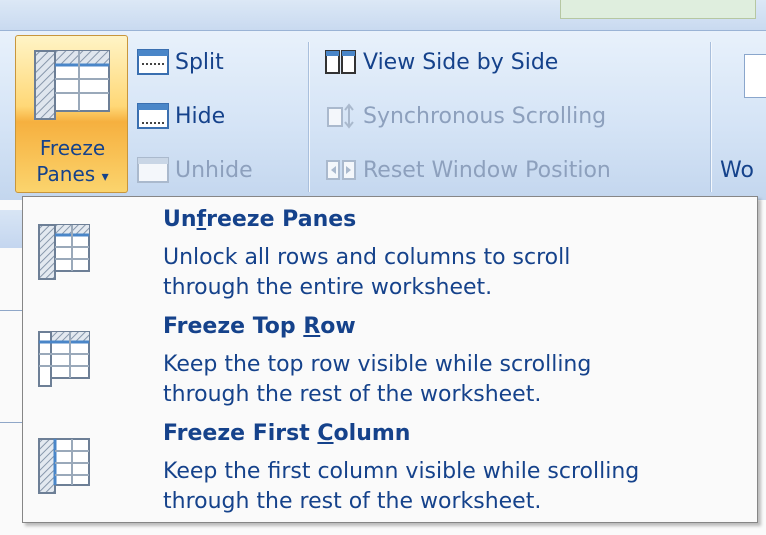 This screenshot has height=535, width=766. I want to click on synchronous-scrolling-label: Synchronous Scrolling, so click(485, 116).